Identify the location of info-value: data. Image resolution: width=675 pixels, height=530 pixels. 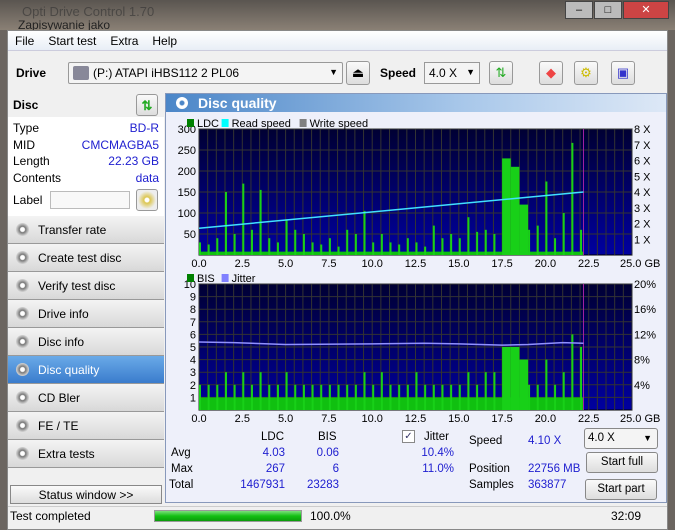
(147, 177).